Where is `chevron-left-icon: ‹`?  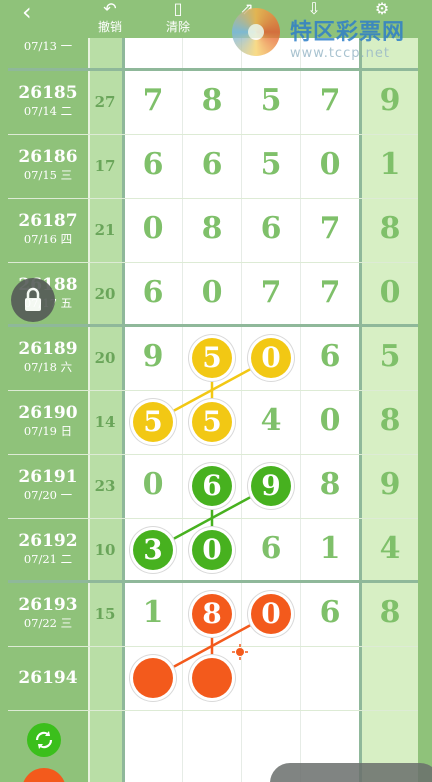 chevron-left-icon: ‹ is located at coordinates (27, 13).